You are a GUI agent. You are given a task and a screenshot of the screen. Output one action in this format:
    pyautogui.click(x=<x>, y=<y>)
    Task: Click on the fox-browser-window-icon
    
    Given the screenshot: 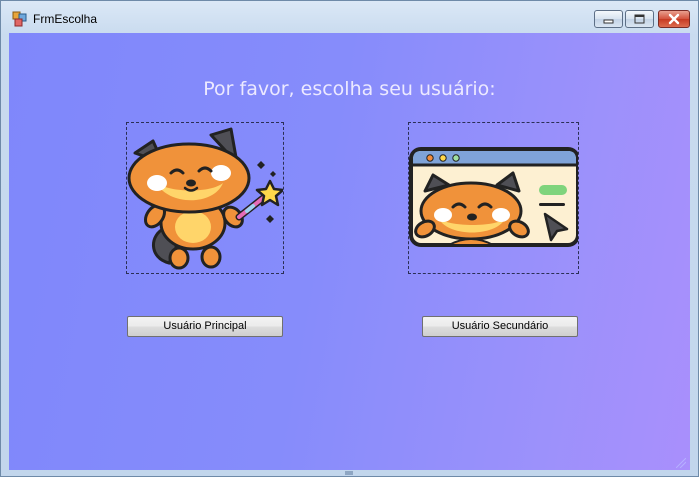 What is the action you would take?
    pyautogui.click(x=494, y=197)
    